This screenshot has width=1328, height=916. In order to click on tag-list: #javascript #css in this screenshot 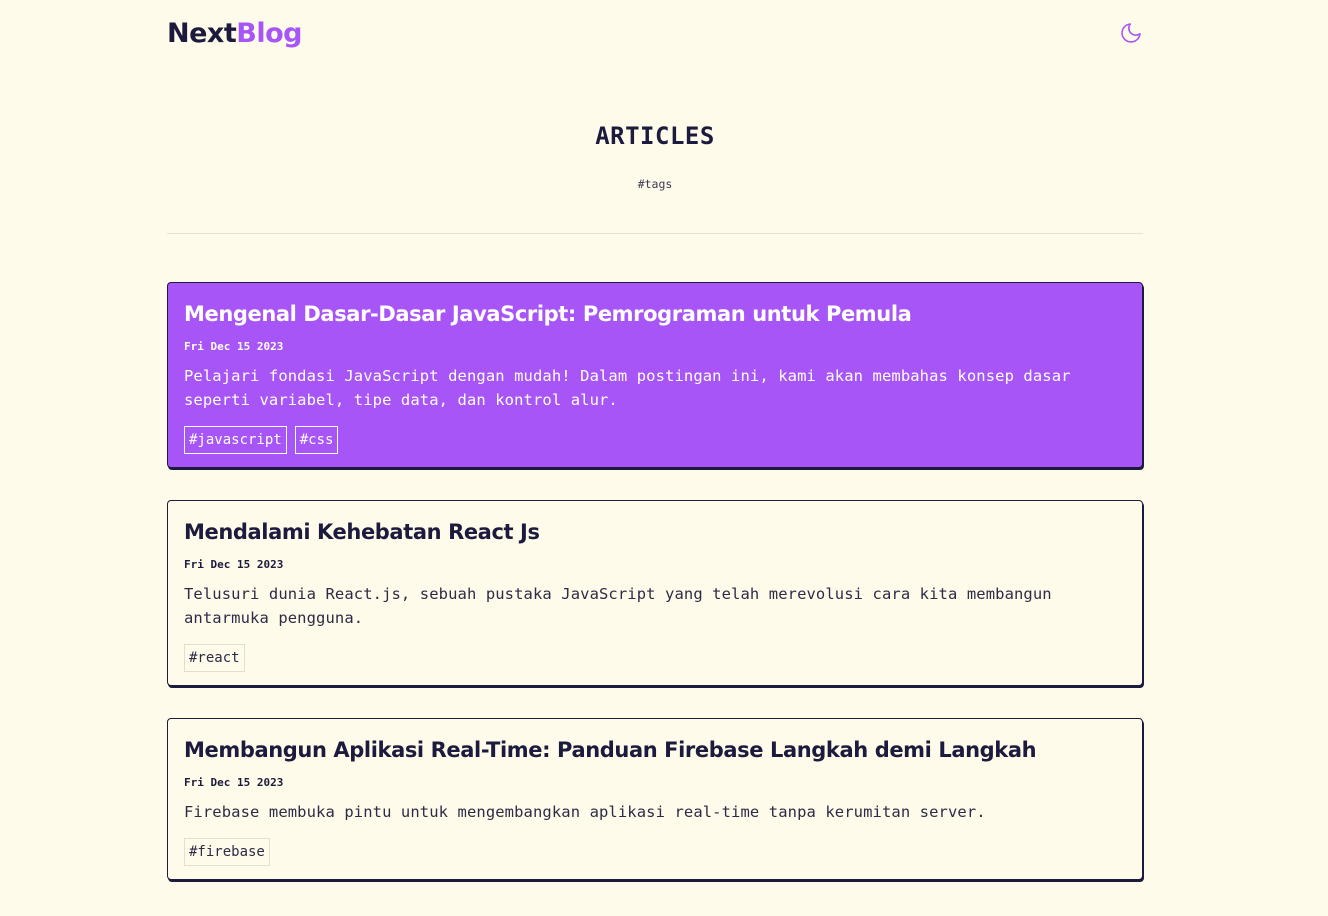, I will do `click(655, 440)`.